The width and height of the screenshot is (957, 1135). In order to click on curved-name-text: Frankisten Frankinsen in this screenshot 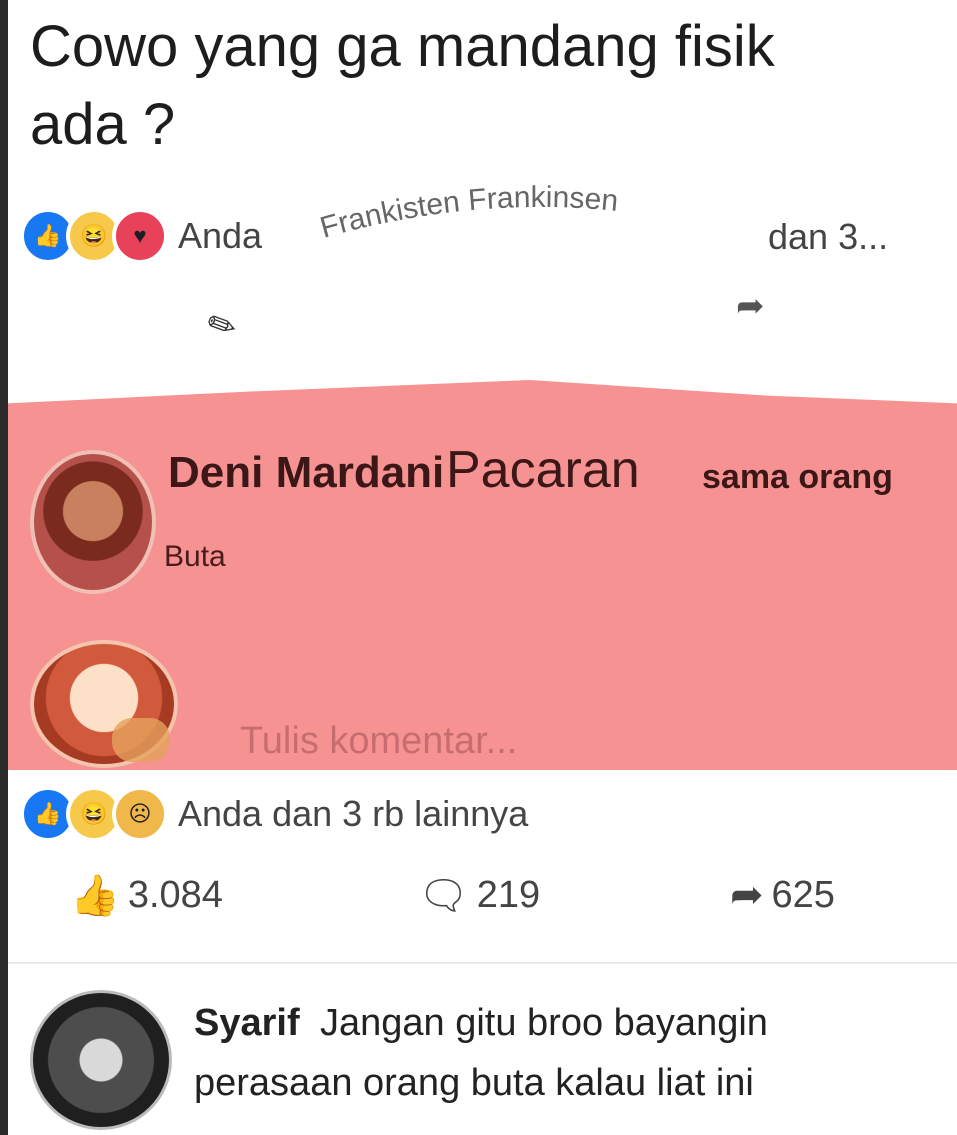, I will do `click(468, 213)`.